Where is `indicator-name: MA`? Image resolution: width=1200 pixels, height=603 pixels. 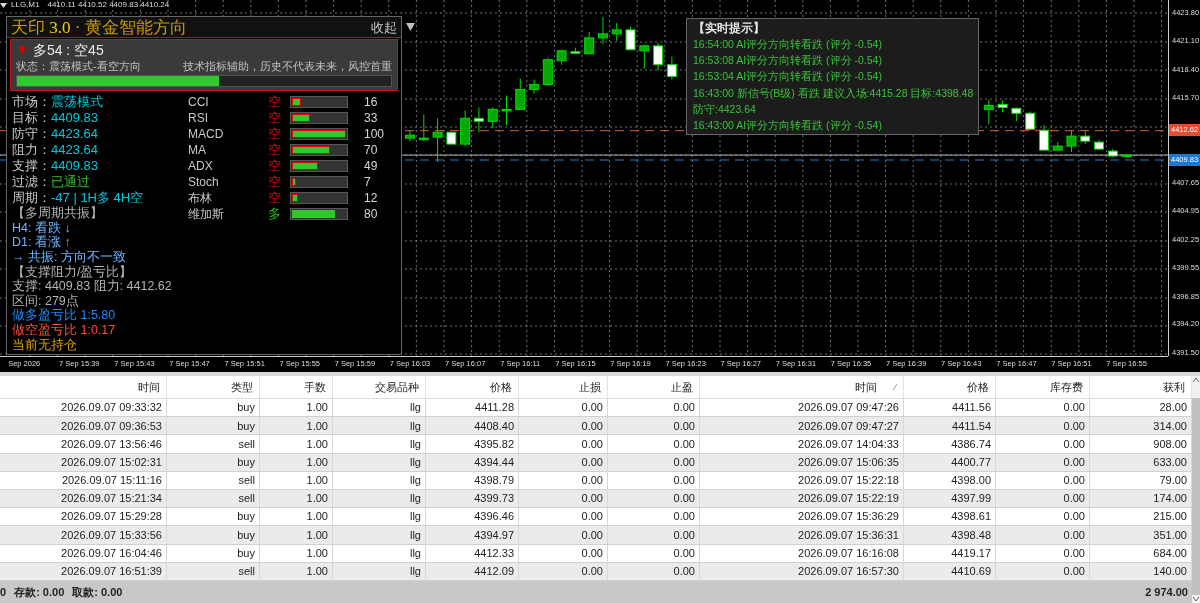
indicator-name: MA is located at coordinates (197, 150).